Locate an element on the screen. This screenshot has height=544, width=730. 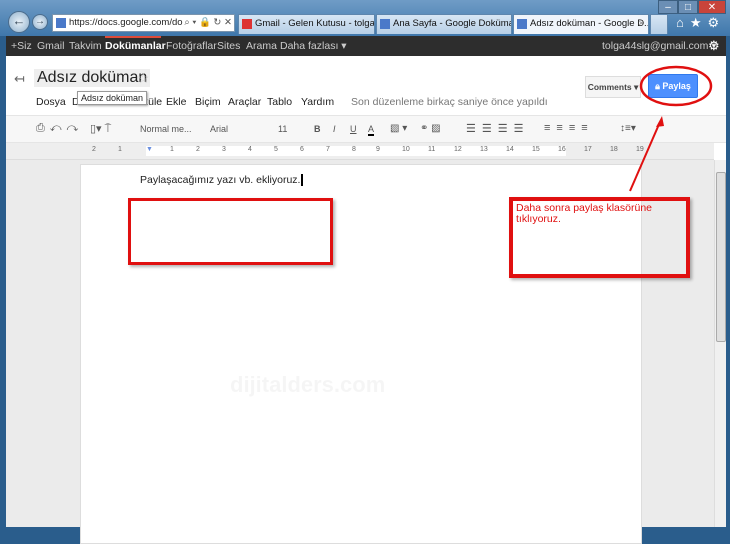
annotation-arrow is located at coordinates (645, 156).